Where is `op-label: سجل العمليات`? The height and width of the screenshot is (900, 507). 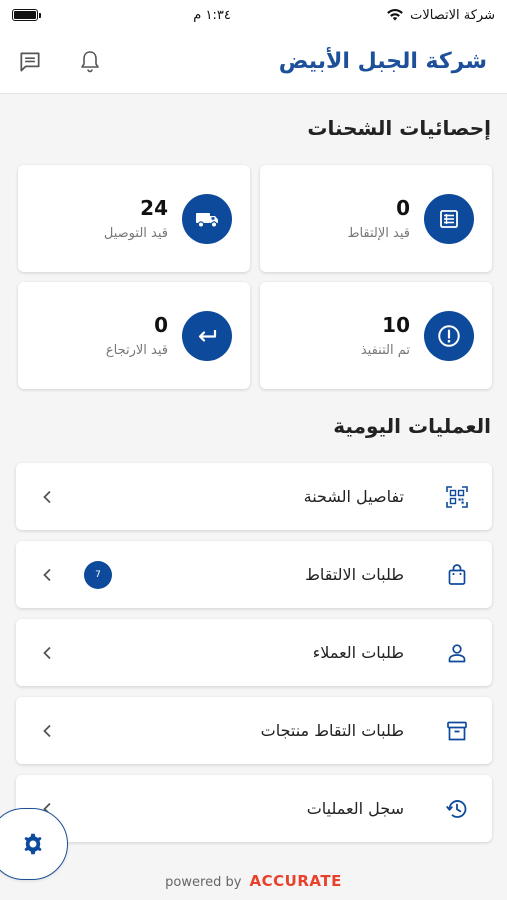
op-label: سجل العمليات is located at coordinates (355, 808).